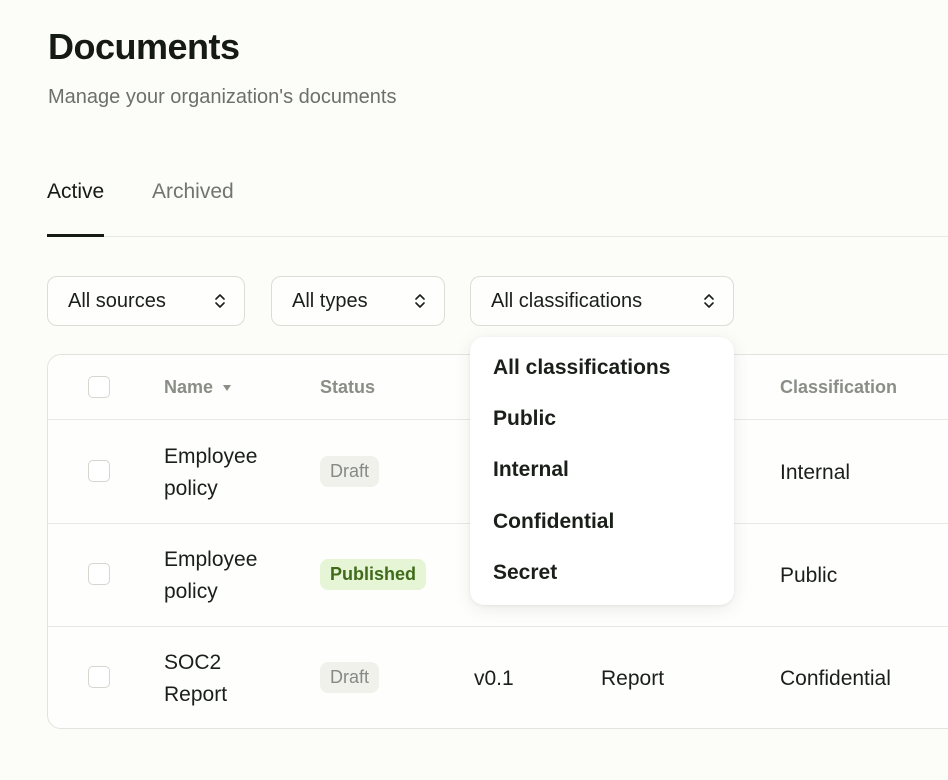  Describe the element at coordinates (348, 387) in the screenshot. I see `column-header-status: Status` at that location.